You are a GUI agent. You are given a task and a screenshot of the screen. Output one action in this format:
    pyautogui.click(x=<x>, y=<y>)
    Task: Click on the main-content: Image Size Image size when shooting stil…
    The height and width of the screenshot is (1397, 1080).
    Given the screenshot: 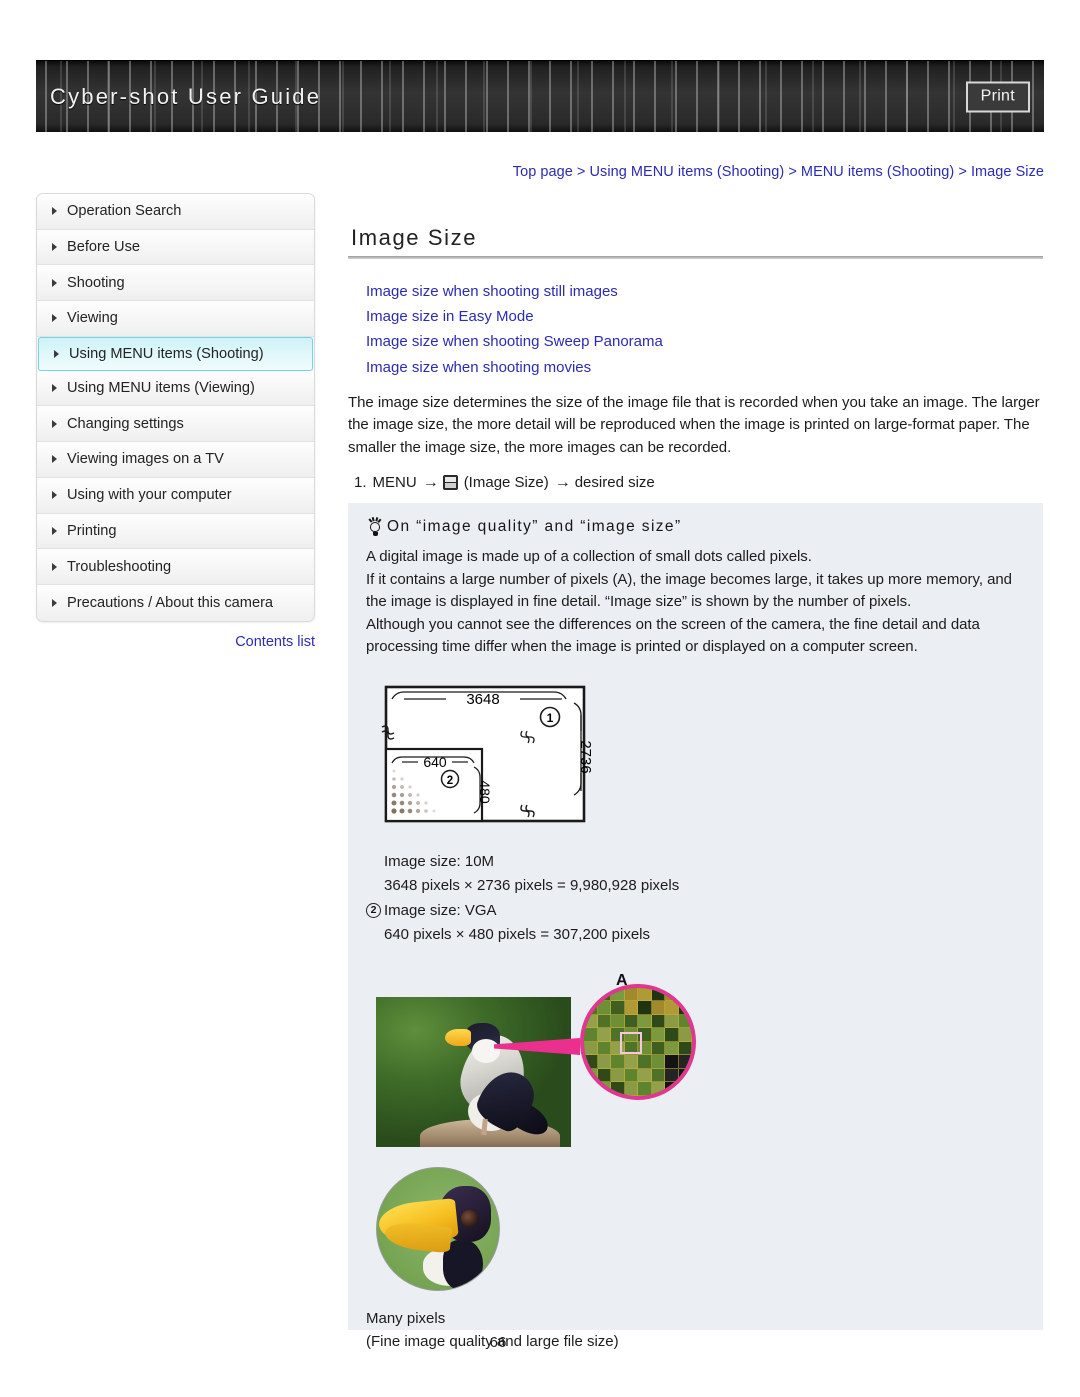 What is the action you would take?
    pyautogui.click(x=695, y=358)
    